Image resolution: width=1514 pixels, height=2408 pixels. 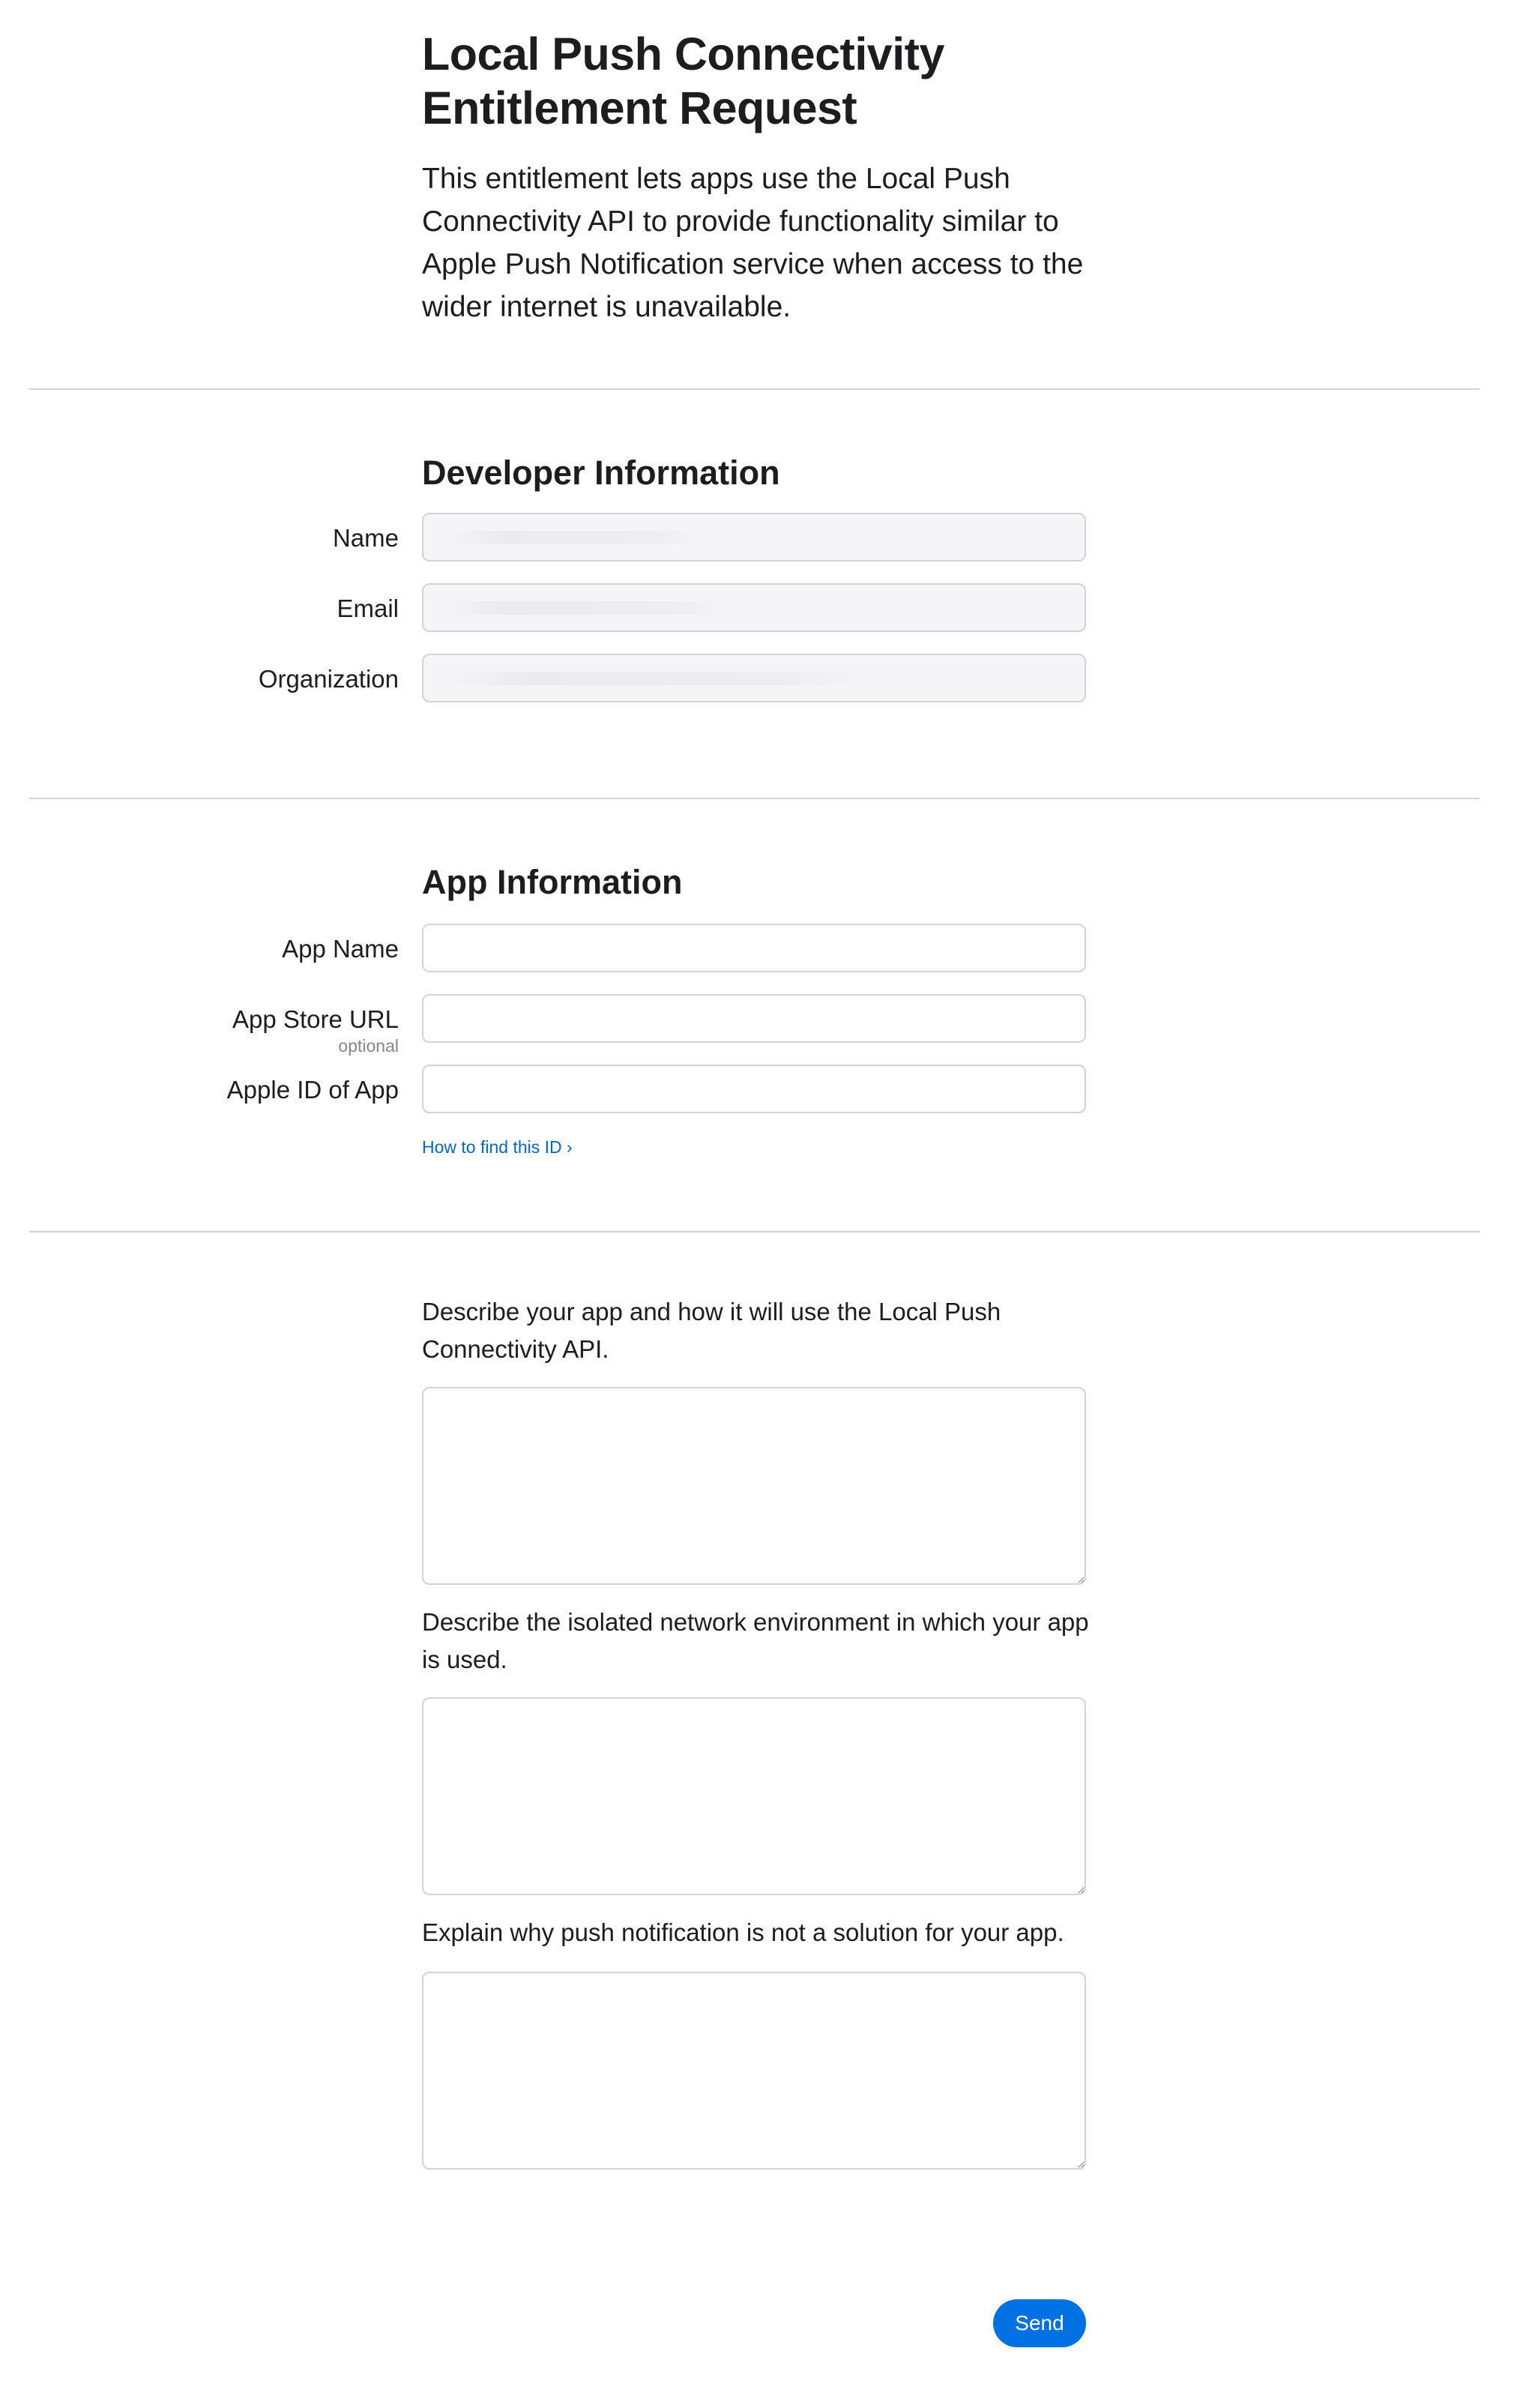 I want to click on developer-information-heading: Developer Information, so click(x=601, y=473).